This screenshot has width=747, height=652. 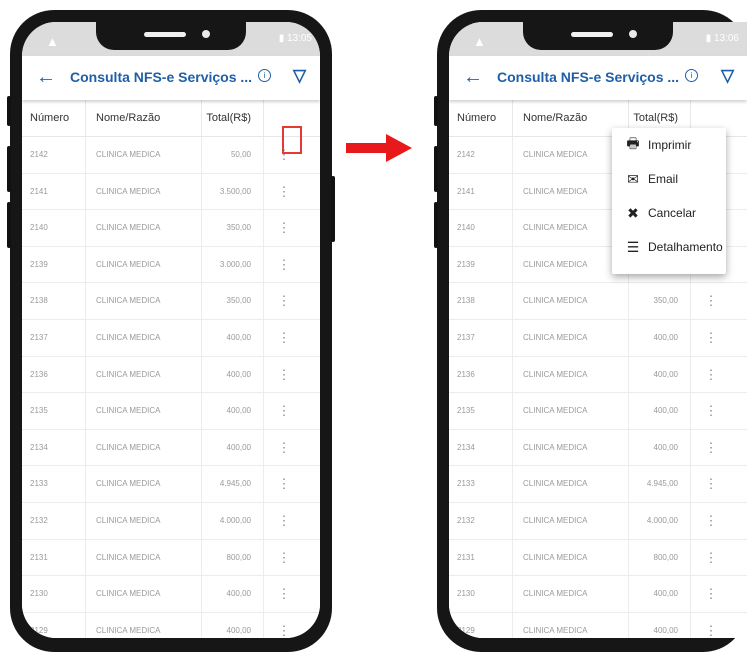 What do you see at coordinates (633, 246) in the screenshot?
I see `list-icon: ☰` at bounding box center [633, 246].